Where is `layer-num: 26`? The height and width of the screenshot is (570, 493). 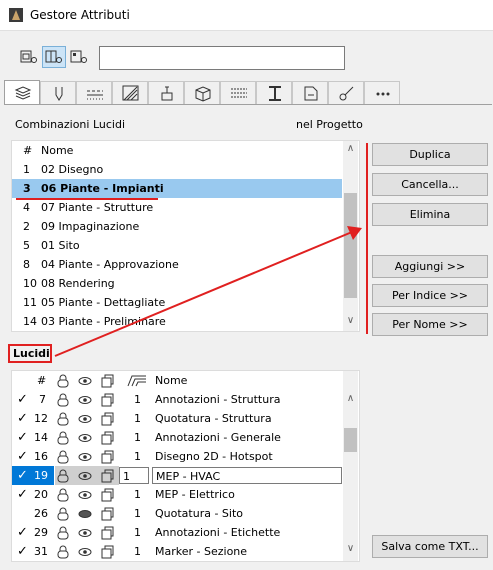
layer-num: 26 is located at coordinates (41, 513).